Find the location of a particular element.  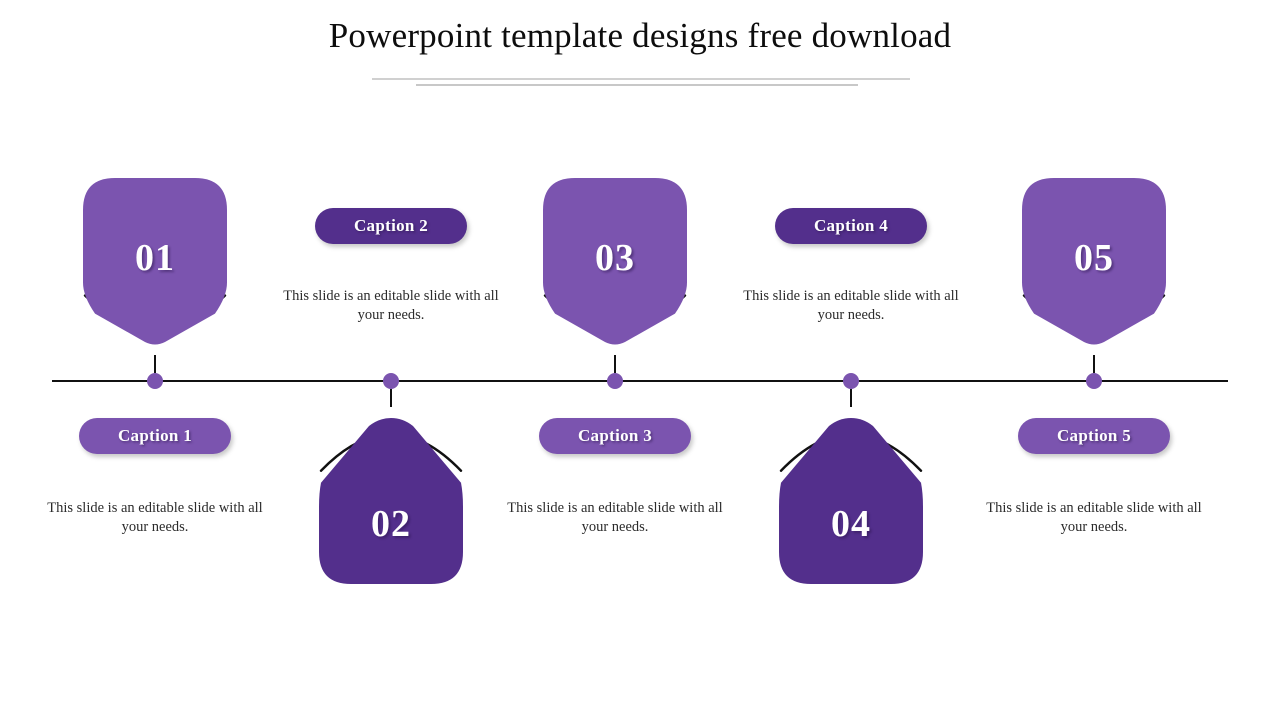

title-divider-line-top is located at coordinates (641, 79).